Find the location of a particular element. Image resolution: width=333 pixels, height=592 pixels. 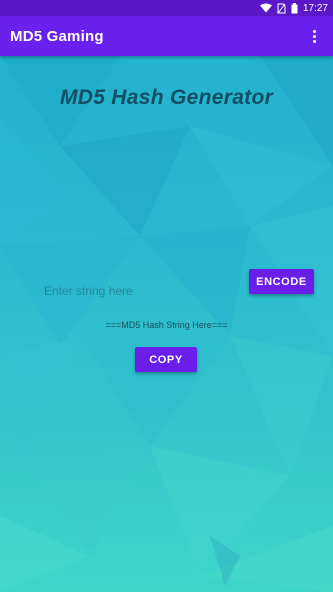

battery-icon is located at coordinates (294, 8).